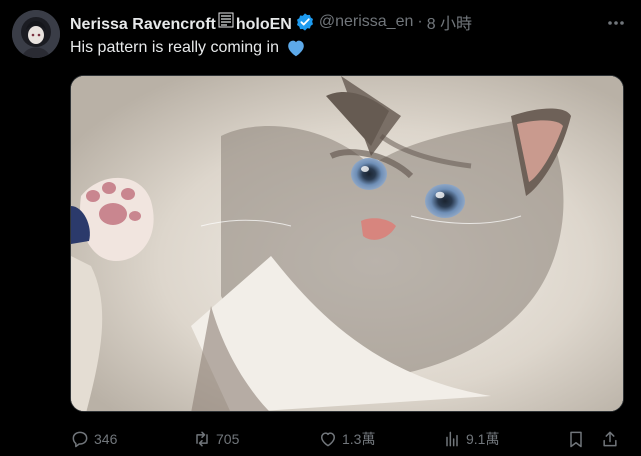  I want to click on unknown-glyph-icon, so click(226, 19).